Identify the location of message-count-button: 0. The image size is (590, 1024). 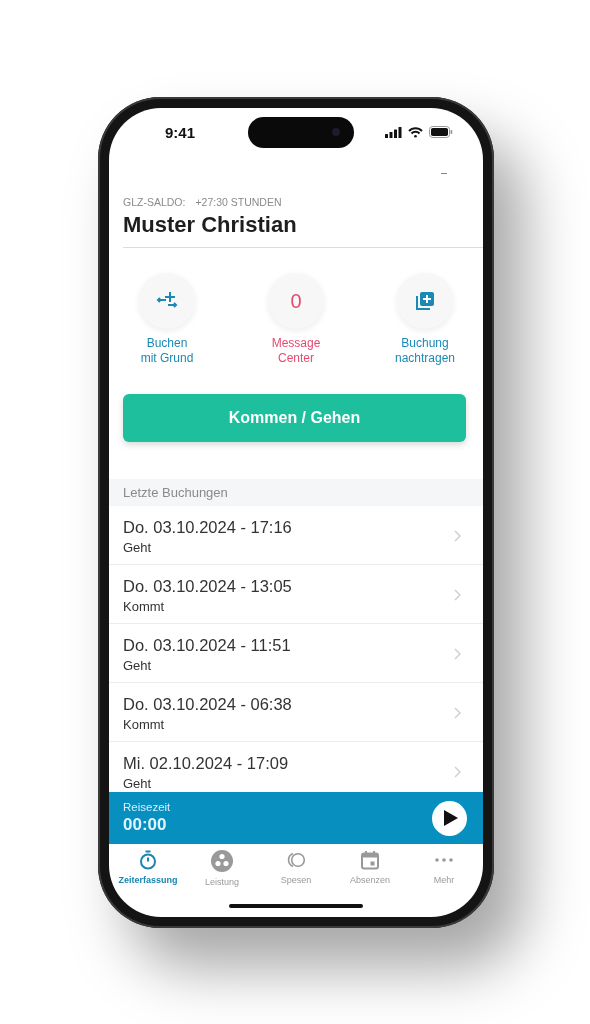
(296, 301).